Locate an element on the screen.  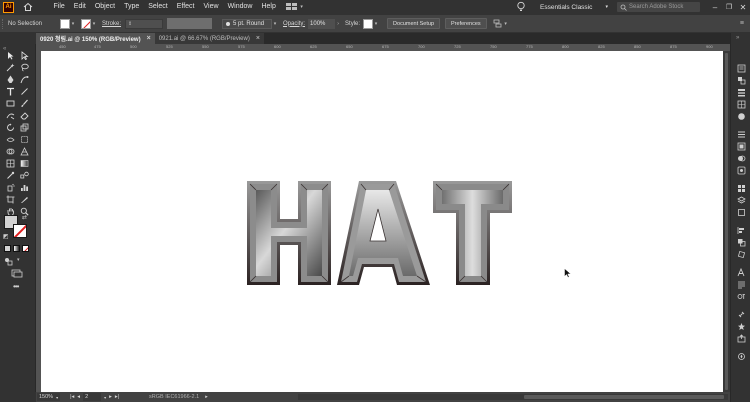
curvature-tool-icon is located at coordinates (24, 79).